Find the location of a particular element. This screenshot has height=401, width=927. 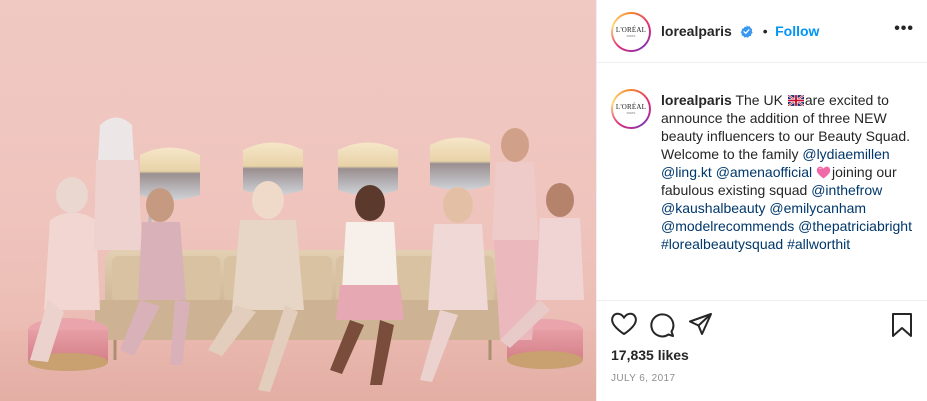

mention-emilycanham: @emilycanham is located at coordinates (817, 208).